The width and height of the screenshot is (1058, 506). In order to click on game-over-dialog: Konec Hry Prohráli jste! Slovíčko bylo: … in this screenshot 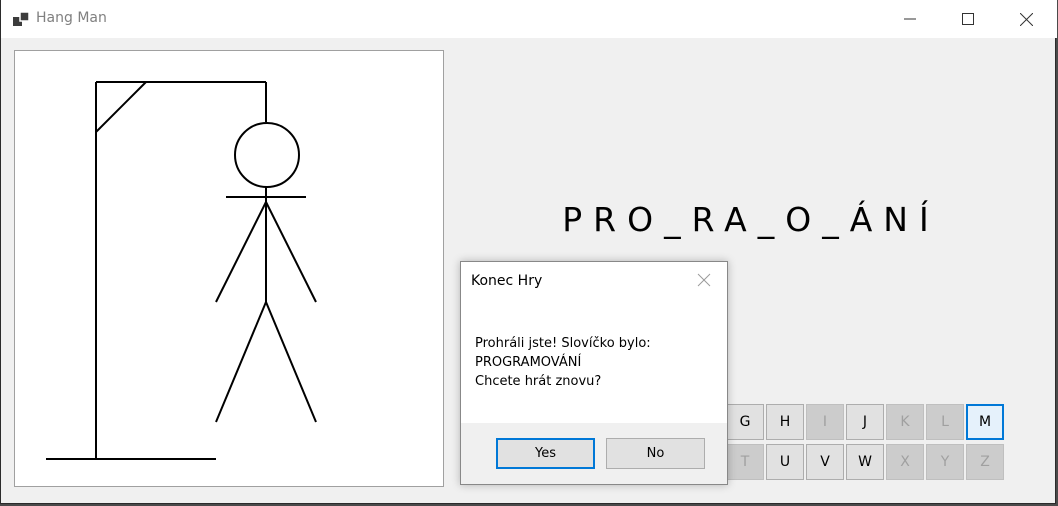, I will do `click(594, 373)`.